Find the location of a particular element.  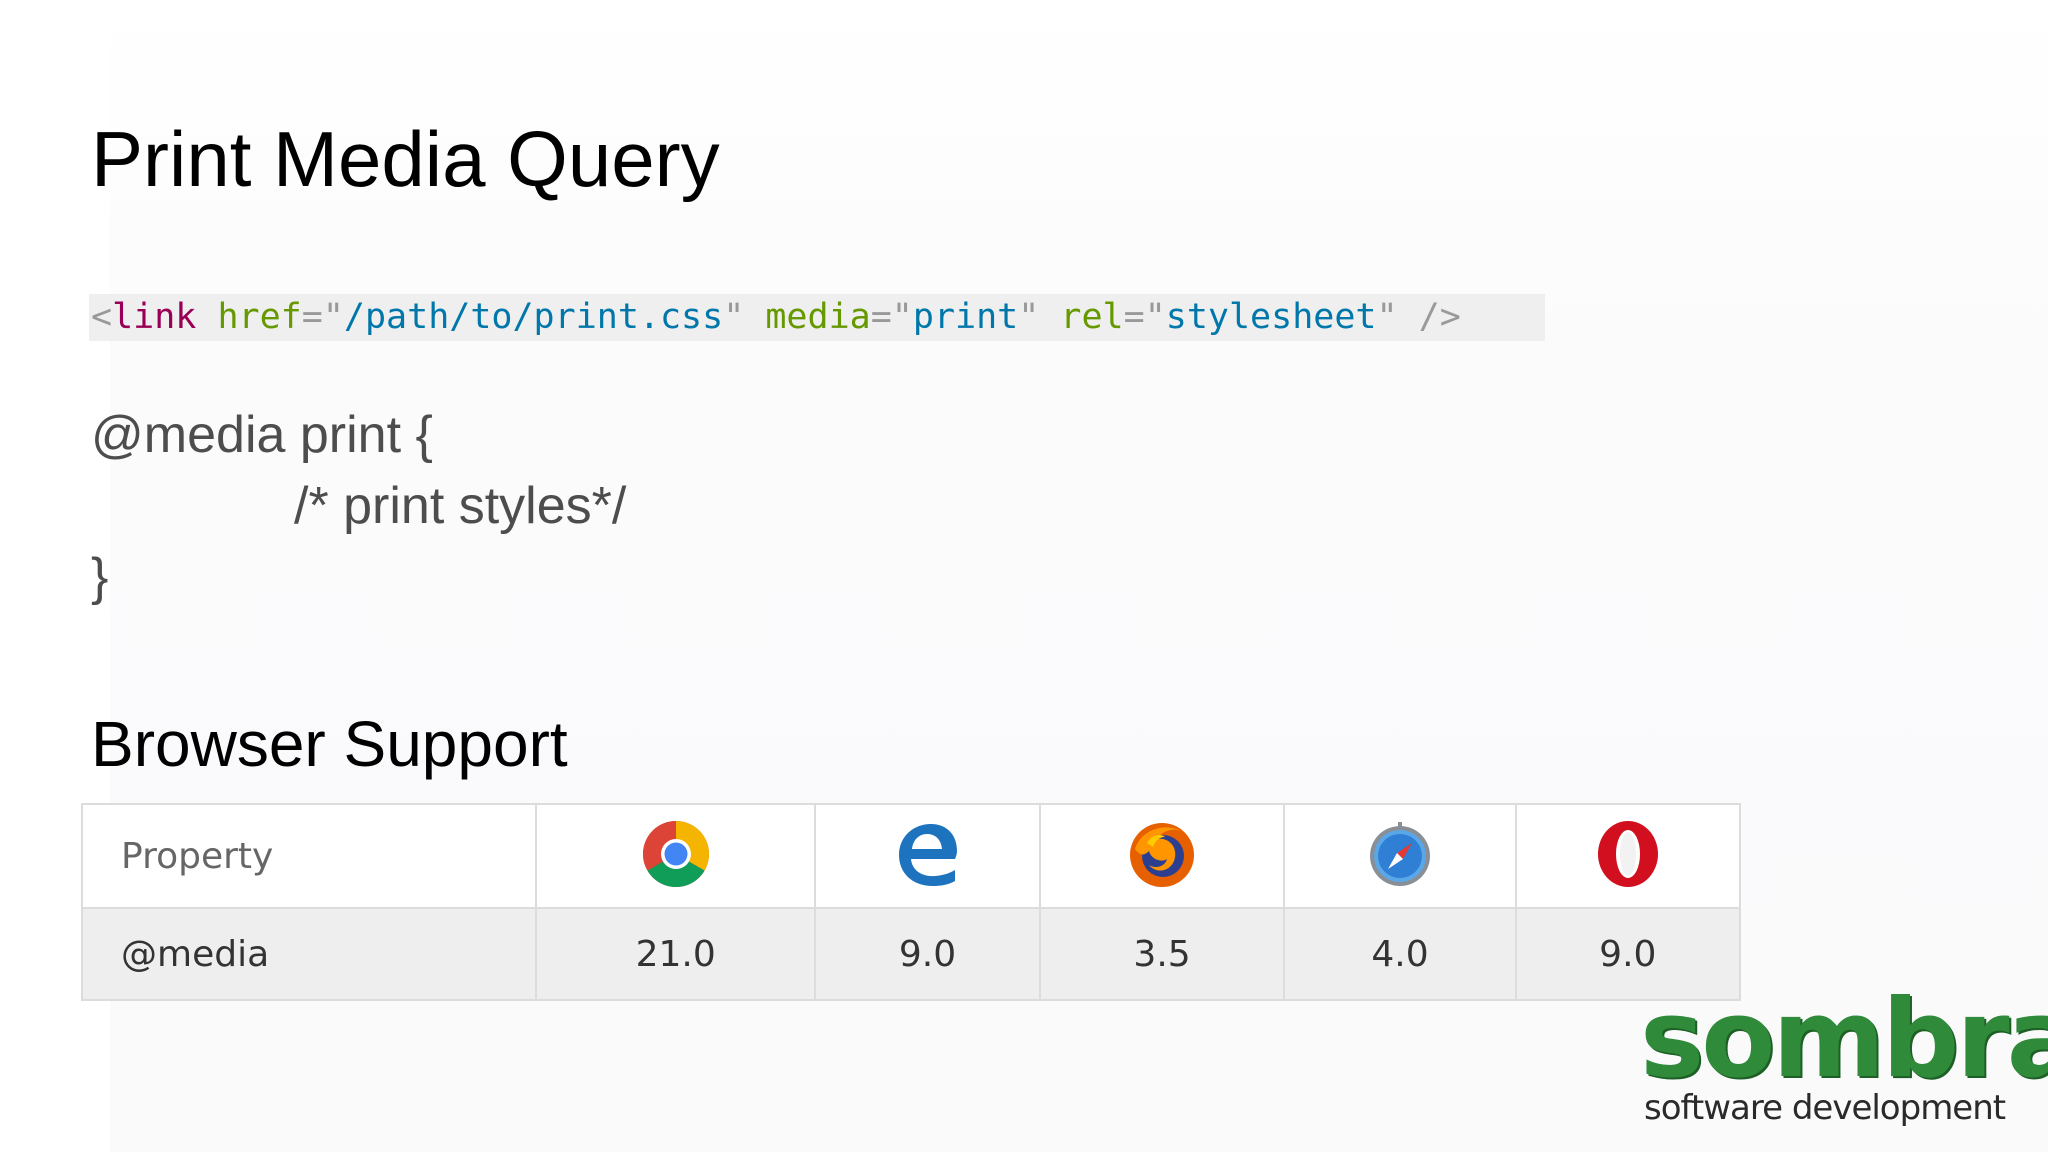

css-line: /* print styles*/ is located at coordinates (460, 506).